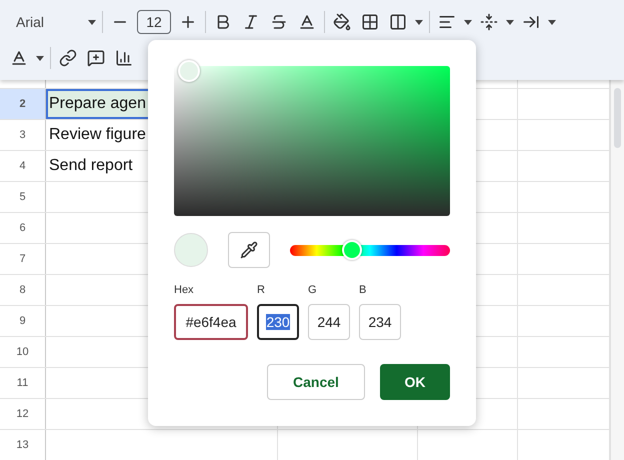  I want to click on eyedropper-icon, so click(249, 250).